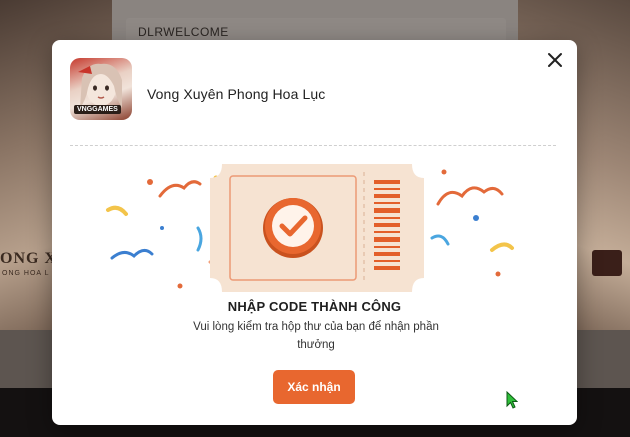 The width and height of the screenshot is (630, 437). What do you see at coordinates (317, 228) in the screenshot?
I see `ticket-icon` at bounding box center [317, 228].